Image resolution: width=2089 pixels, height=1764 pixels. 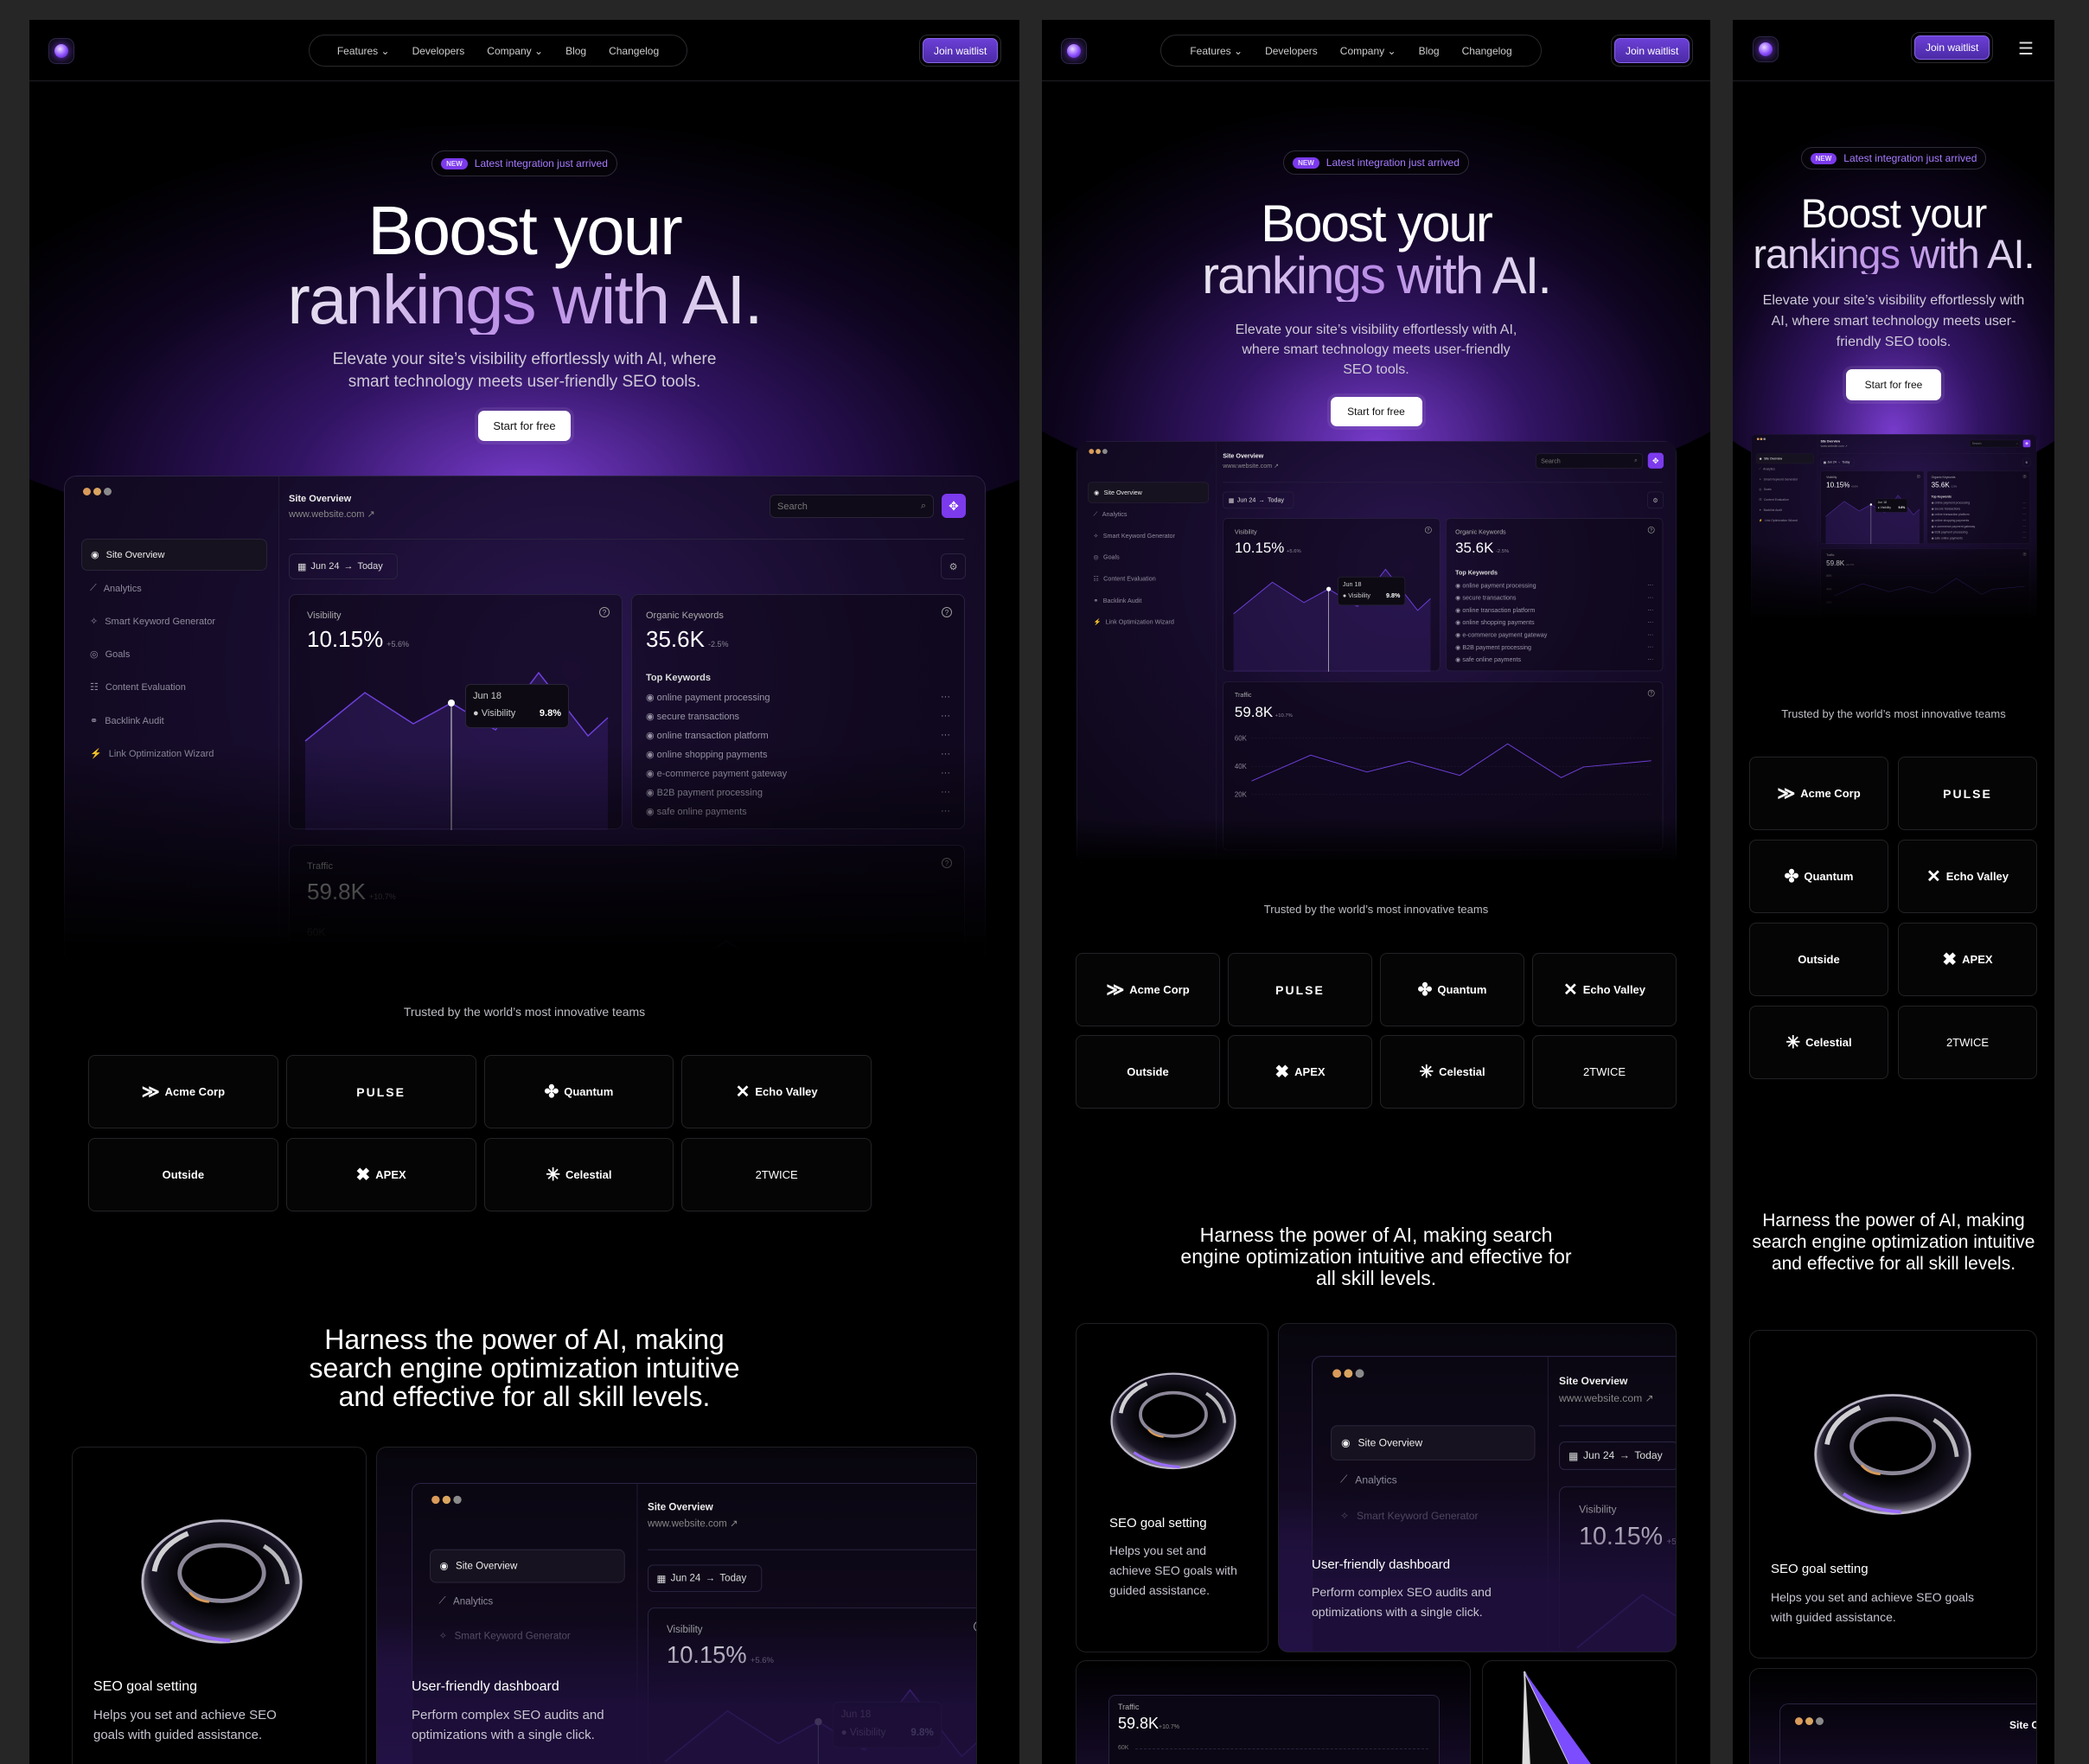 What do you see at coordinates (1952, 47) in the screenshot?
I see `join-waitlist-button: Join waitlist` at bounding box center [1952, 47].